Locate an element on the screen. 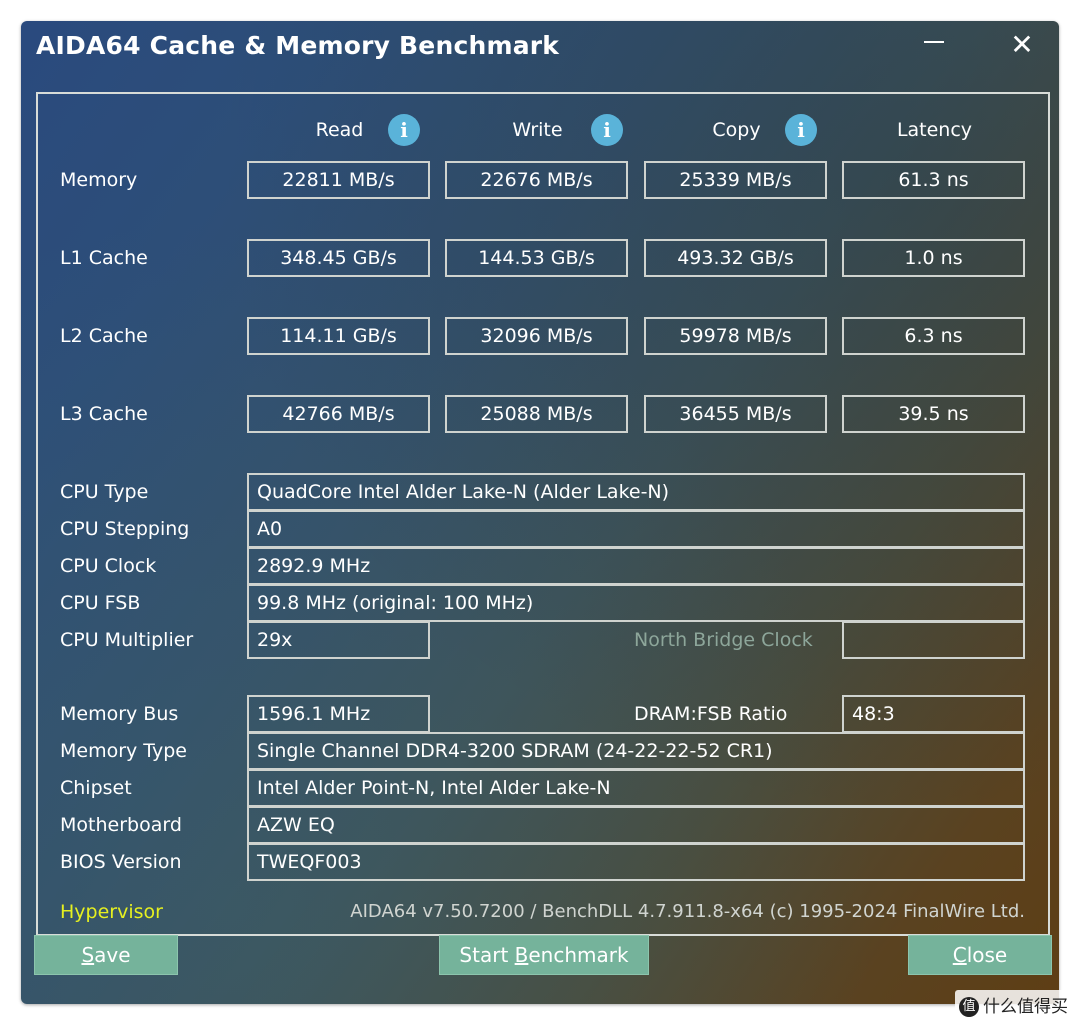  cpu-multiplier-label: CPU Multiplier is located at coordinates (127, 640).